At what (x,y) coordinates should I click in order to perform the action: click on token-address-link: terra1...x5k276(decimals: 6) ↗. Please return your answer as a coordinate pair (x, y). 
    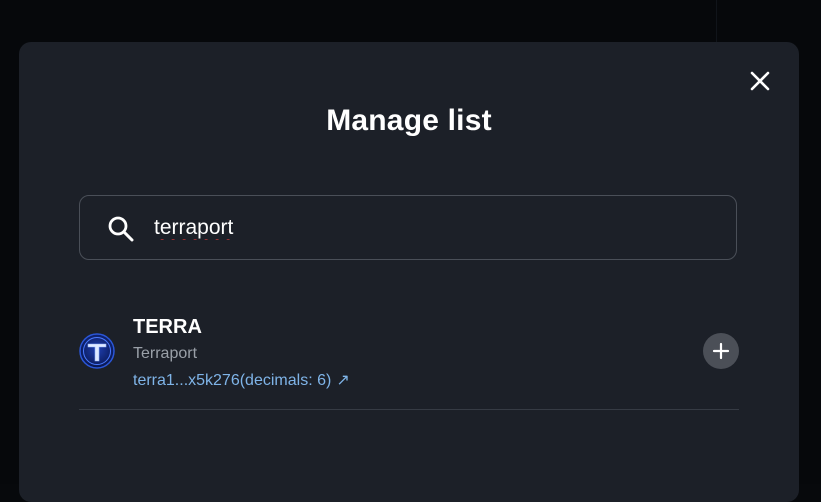
    Looking at the image, I should click on (241, 380).